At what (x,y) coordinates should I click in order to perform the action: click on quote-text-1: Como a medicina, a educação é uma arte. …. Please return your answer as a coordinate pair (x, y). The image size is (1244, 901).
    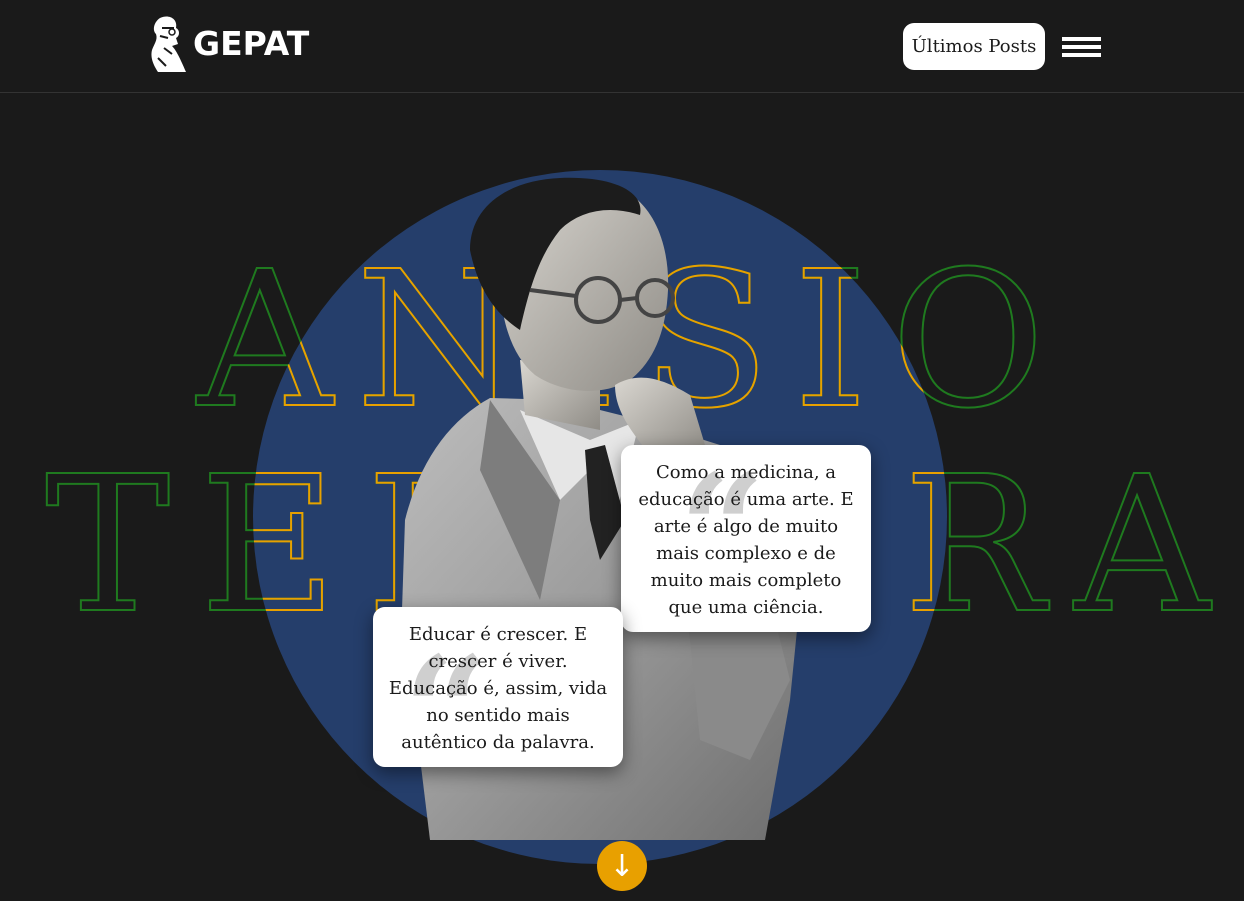
    Looking at the image, I should click on (746, 540).